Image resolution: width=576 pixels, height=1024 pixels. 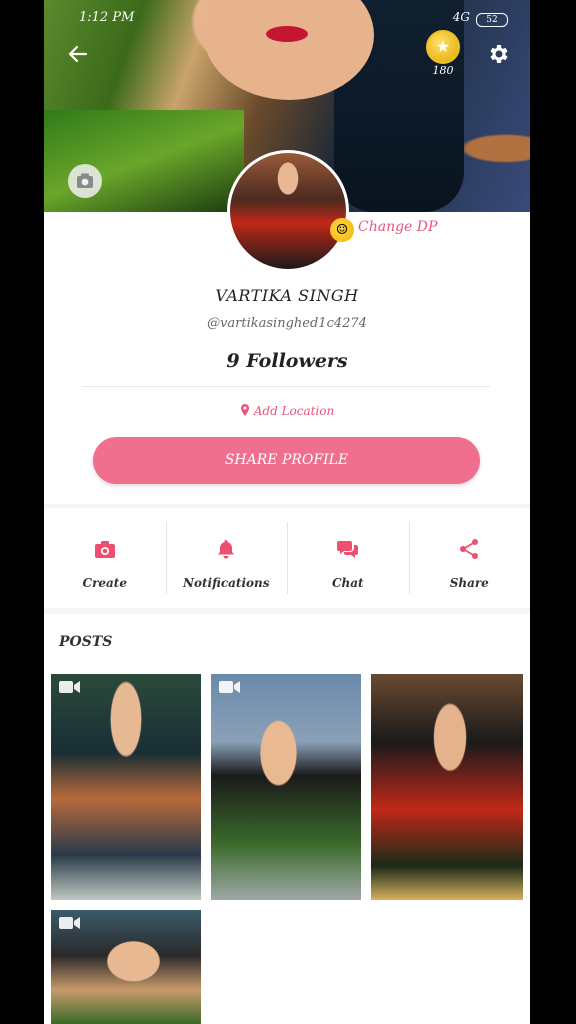 I want to click on chat-icon, so click(x=347, y=549).